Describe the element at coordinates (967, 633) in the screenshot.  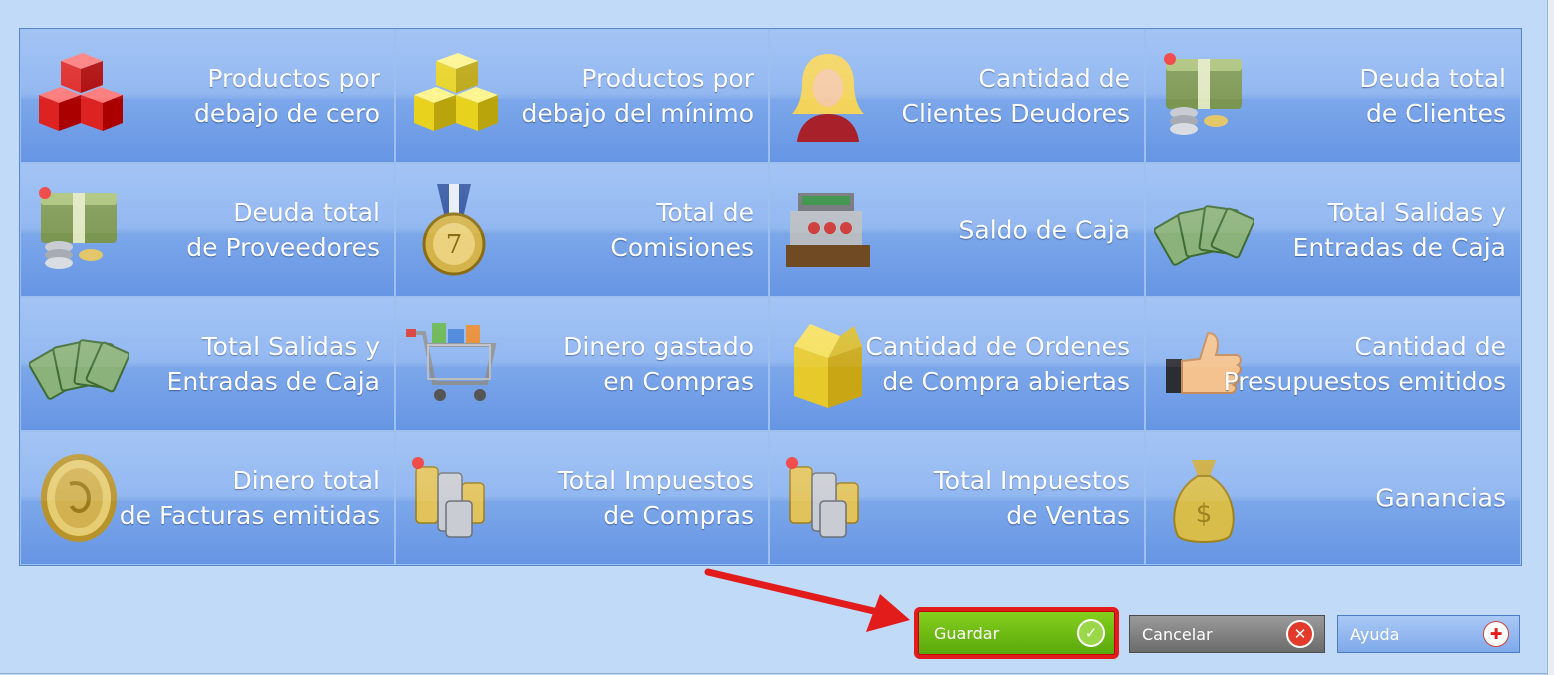
I see `save-button-label: Guardar` at that location.